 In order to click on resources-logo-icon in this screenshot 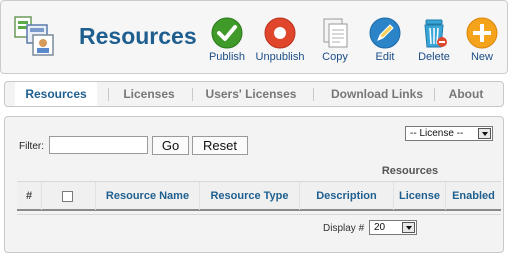, I will do `click(34, 36)`.